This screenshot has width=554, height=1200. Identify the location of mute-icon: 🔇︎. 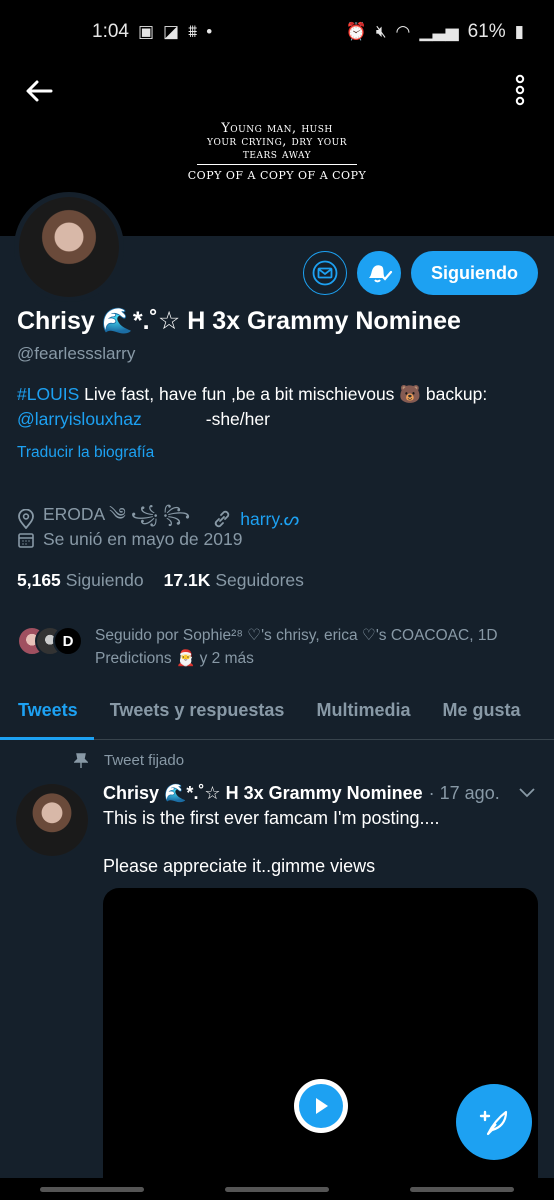
(381, 31).